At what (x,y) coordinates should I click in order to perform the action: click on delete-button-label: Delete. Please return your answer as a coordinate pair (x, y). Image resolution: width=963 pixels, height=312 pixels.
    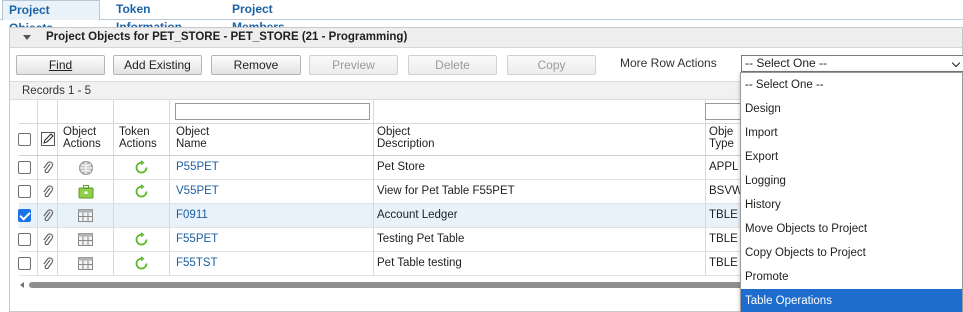
    Looking at the image, I should click on (452, 65).